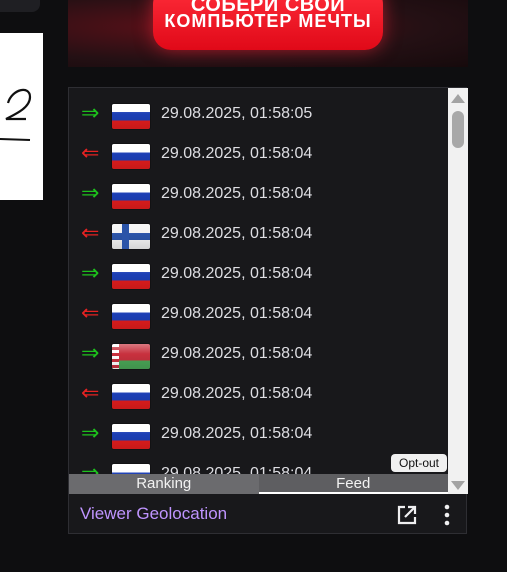 This screenshot has width=507, height=572. I want to click on tab-ranking: Ranking, so click(164, 484).